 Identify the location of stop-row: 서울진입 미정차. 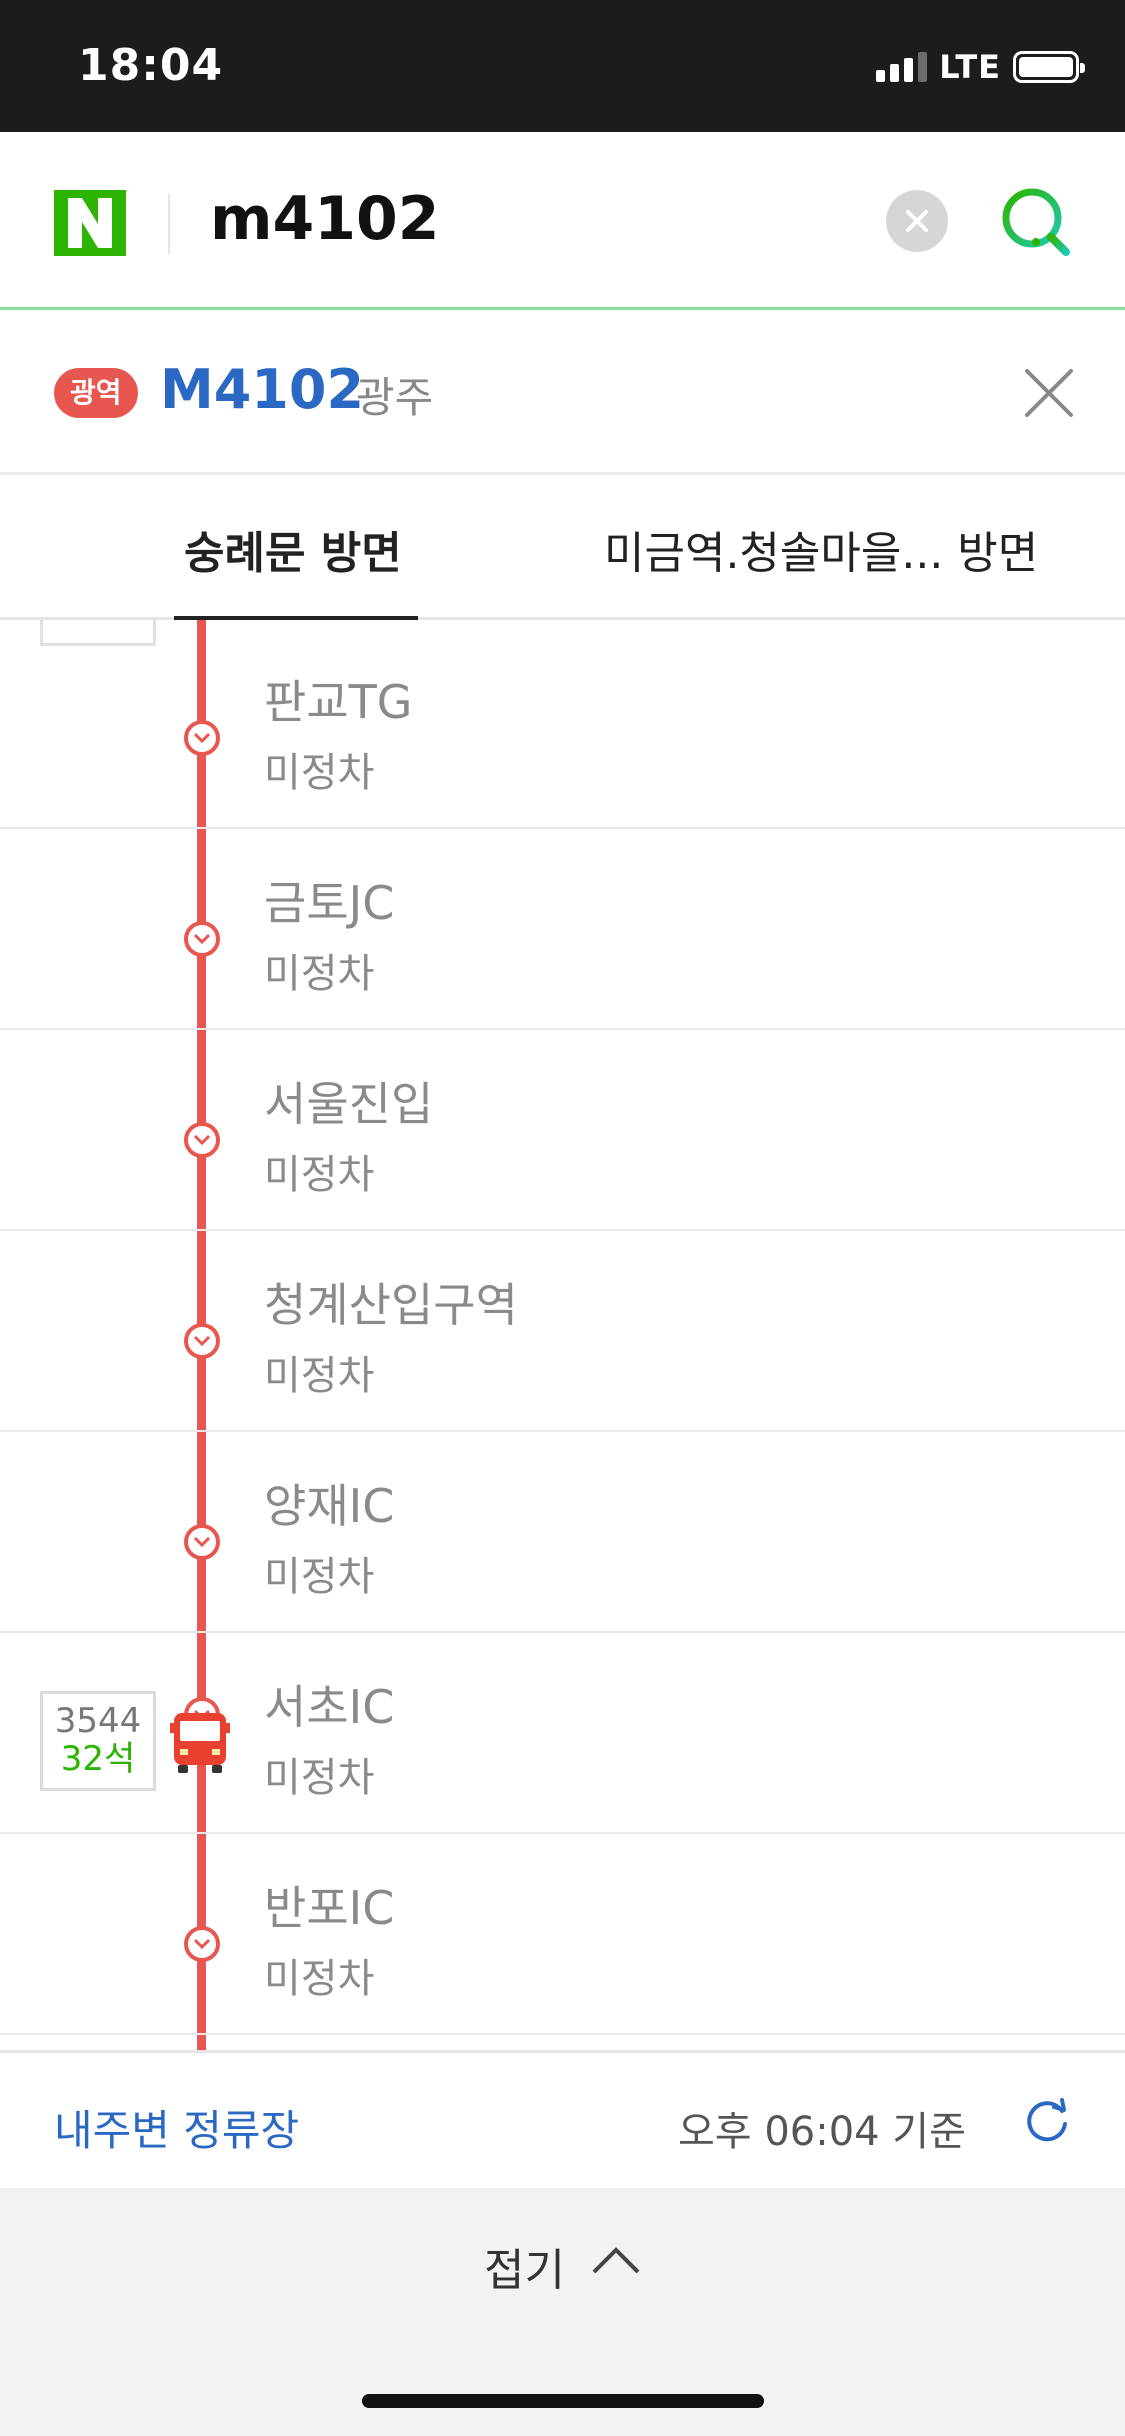
(562, 1130).